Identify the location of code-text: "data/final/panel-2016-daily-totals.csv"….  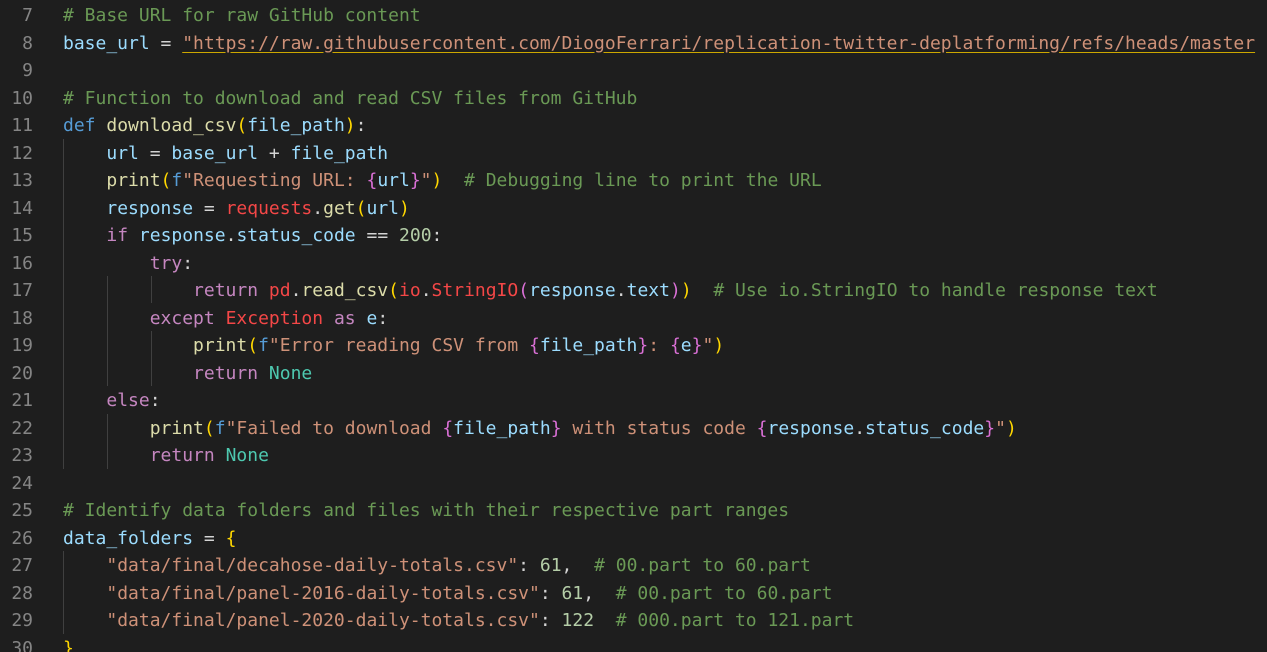
(447, 594).